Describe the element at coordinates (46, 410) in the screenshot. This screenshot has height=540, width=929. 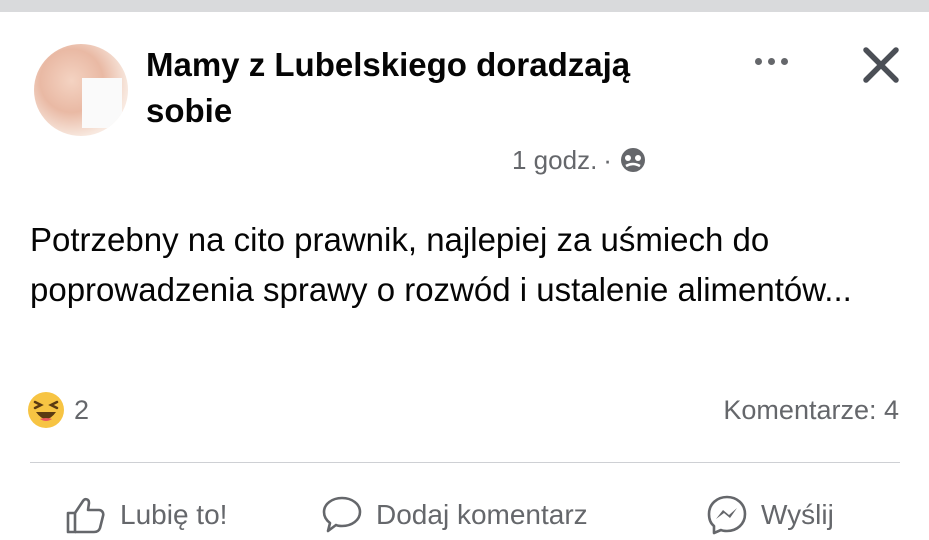
I see `haha-icon` at that location.